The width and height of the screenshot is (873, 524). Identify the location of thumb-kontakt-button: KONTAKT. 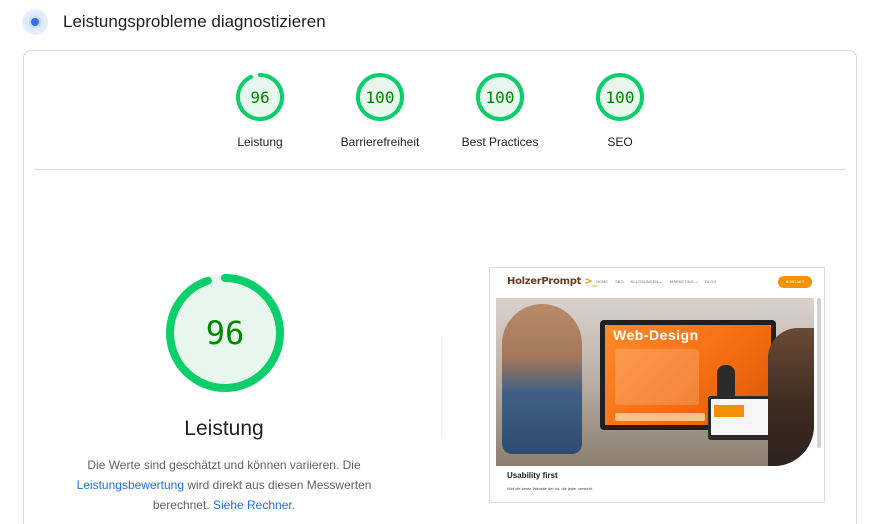
(795, 282).